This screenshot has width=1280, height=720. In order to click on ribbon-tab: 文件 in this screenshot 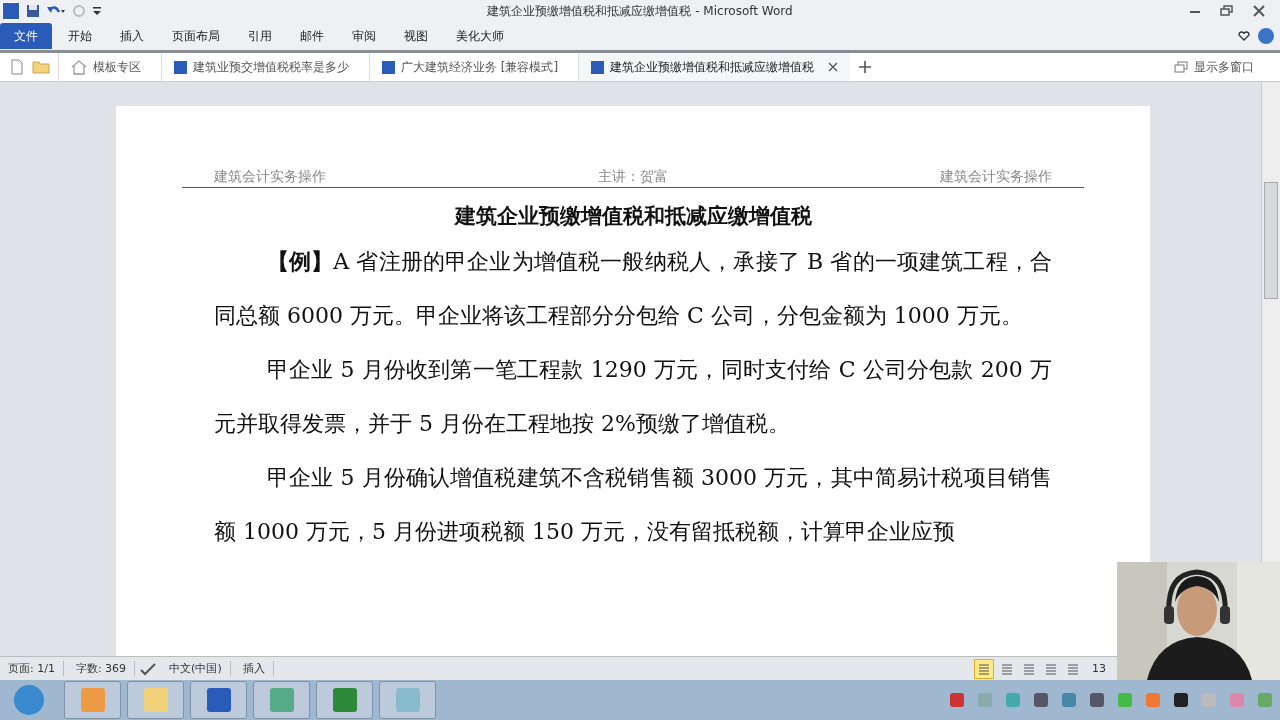, I will do `click(26, 36)`.